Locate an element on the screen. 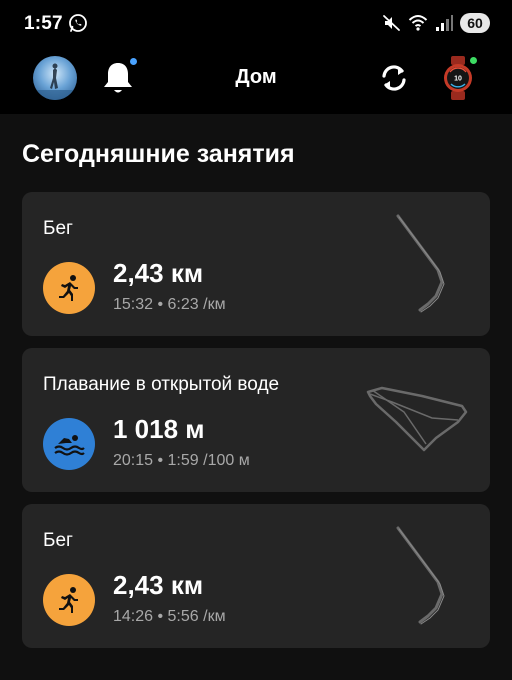 Image resolution: width=512 pixels, height=680 pixels. mute-icon is located at coordinates (391, 23).